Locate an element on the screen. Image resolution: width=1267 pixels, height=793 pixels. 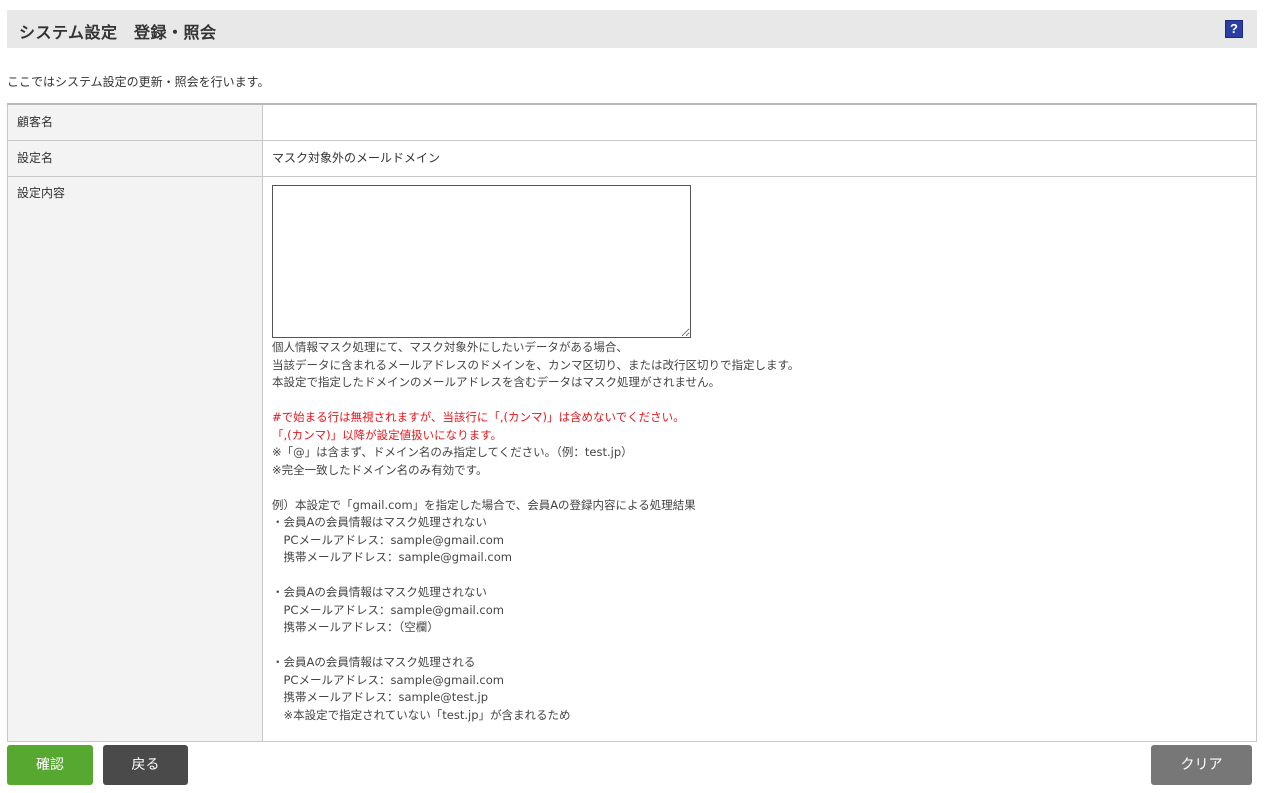
setting-content-label: 設定内容 is located at coordinates (135, 459).